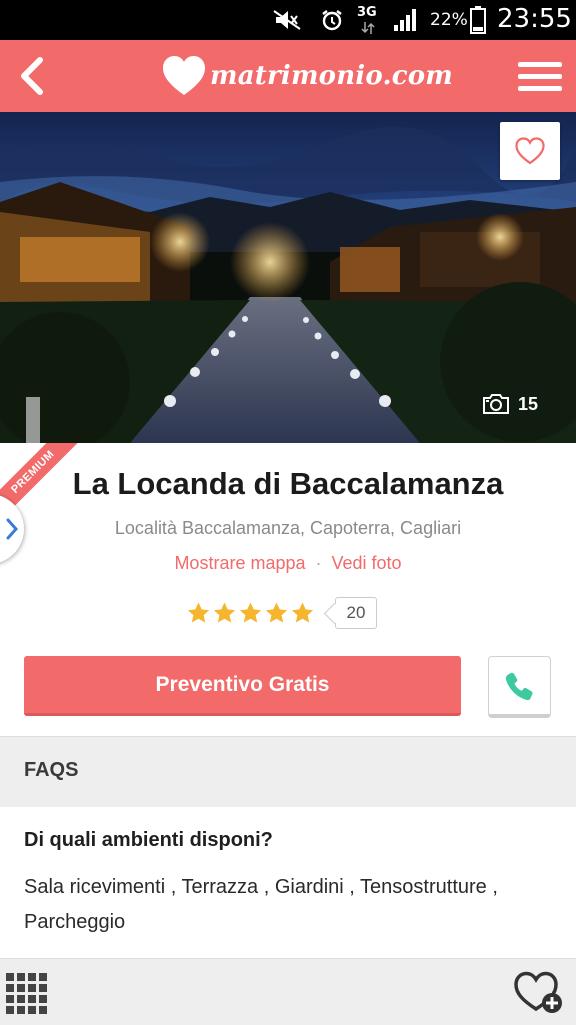  I want to click on favorite-button, so click(530, 151).